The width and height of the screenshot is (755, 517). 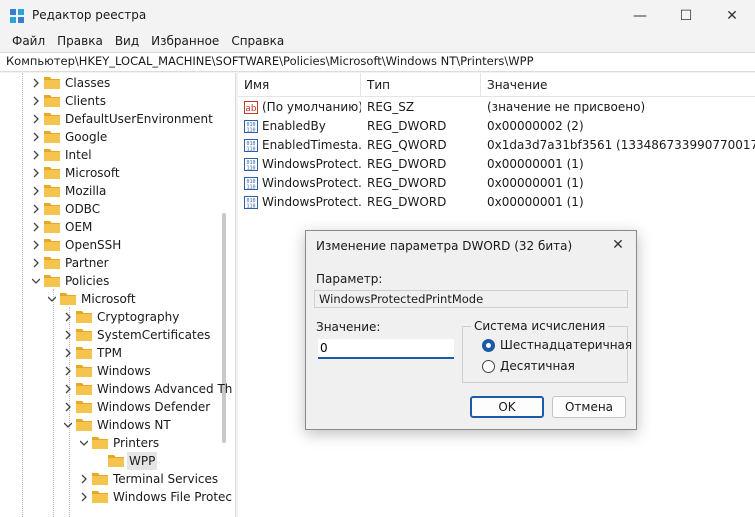 I want to click on column-name: Имя, so click(x=299, y=85).